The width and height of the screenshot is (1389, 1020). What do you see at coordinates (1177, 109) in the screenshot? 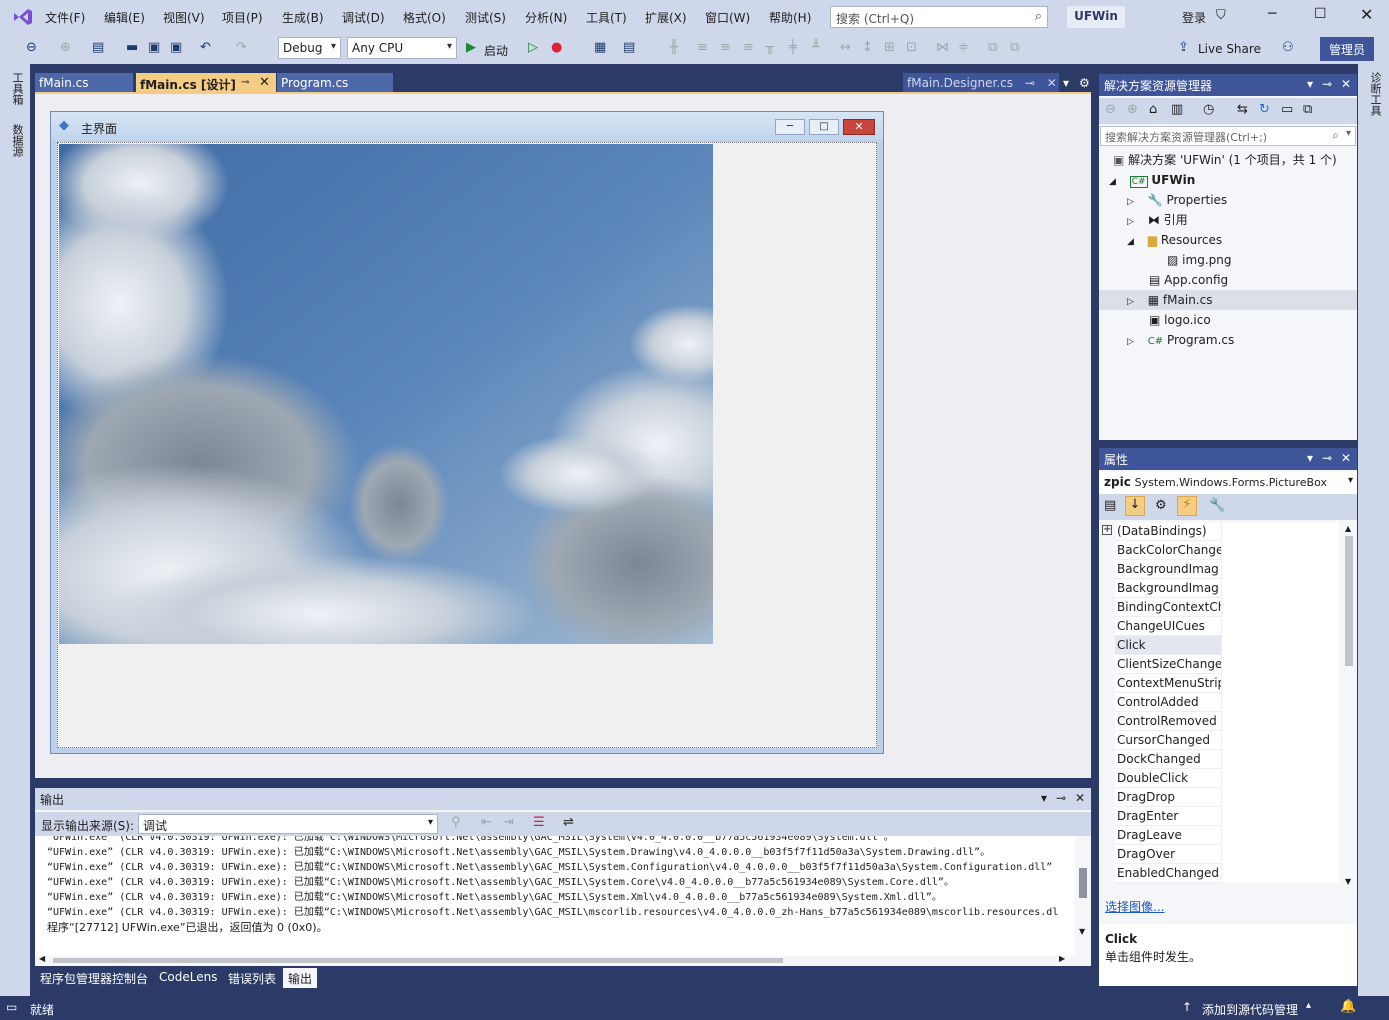
I see `switch-views-icon: ▥` at bounding box center [1177, 109].